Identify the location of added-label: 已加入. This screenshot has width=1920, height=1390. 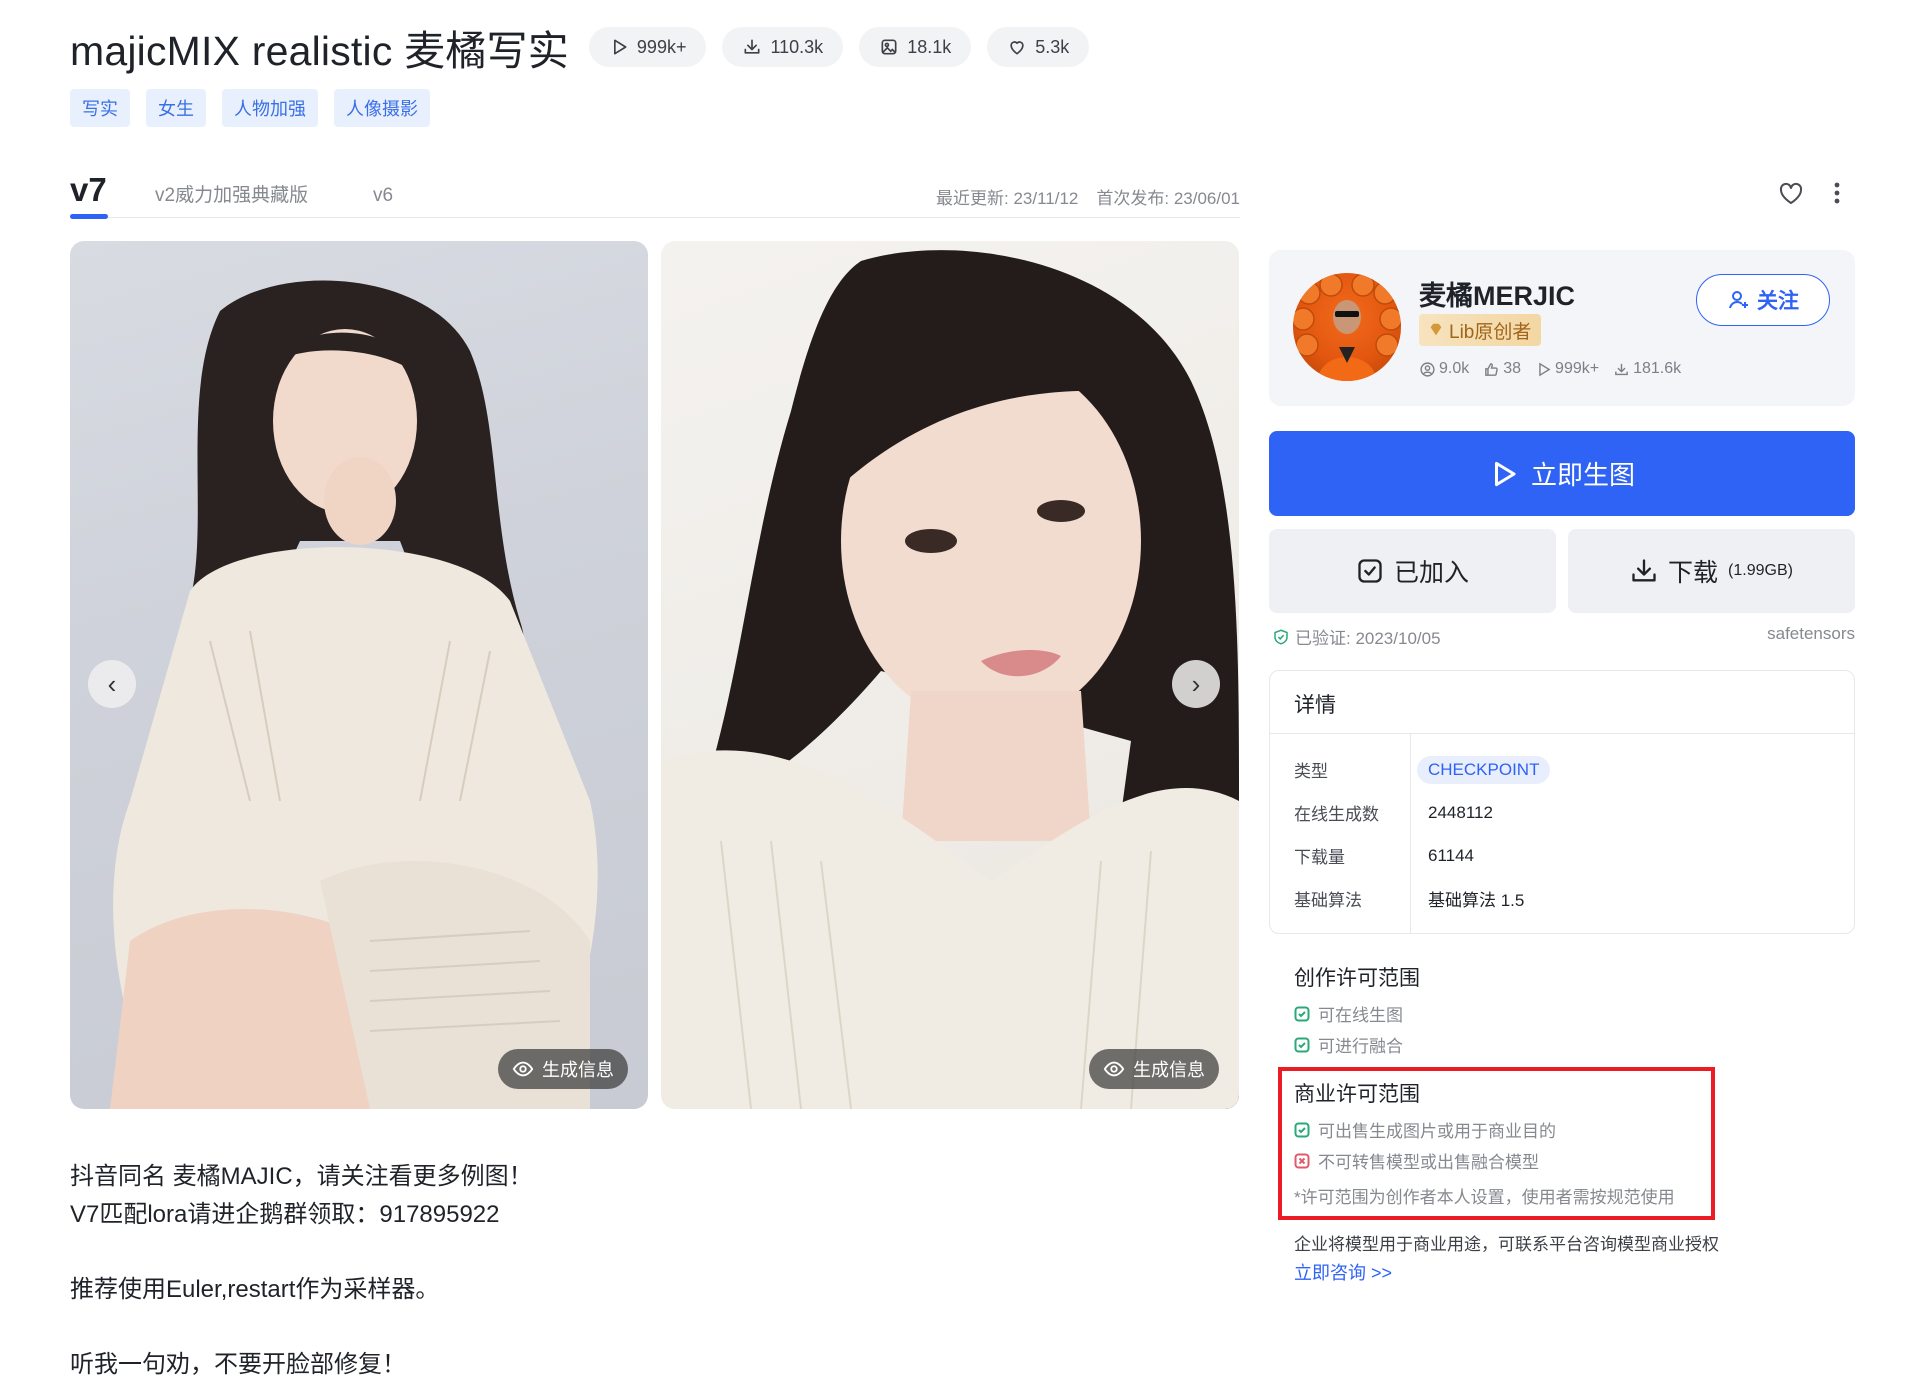
(1431, 573).